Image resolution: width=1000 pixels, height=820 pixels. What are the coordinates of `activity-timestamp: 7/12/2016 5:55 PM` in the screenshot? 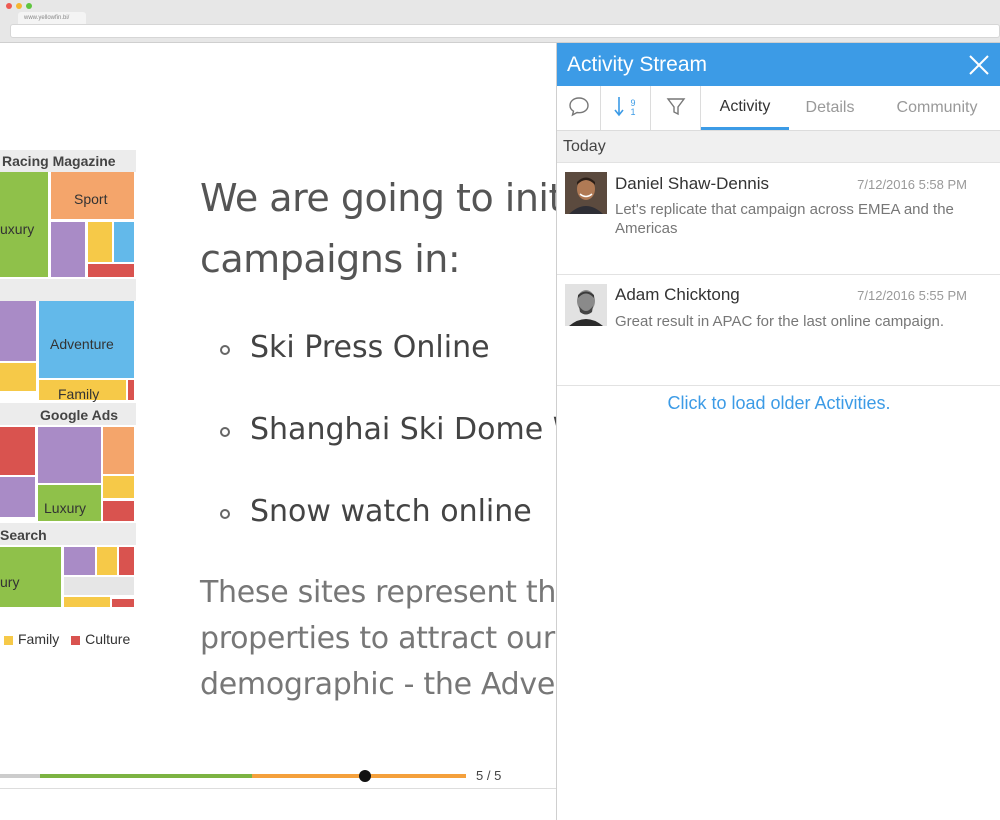 It's located at (912, 295).